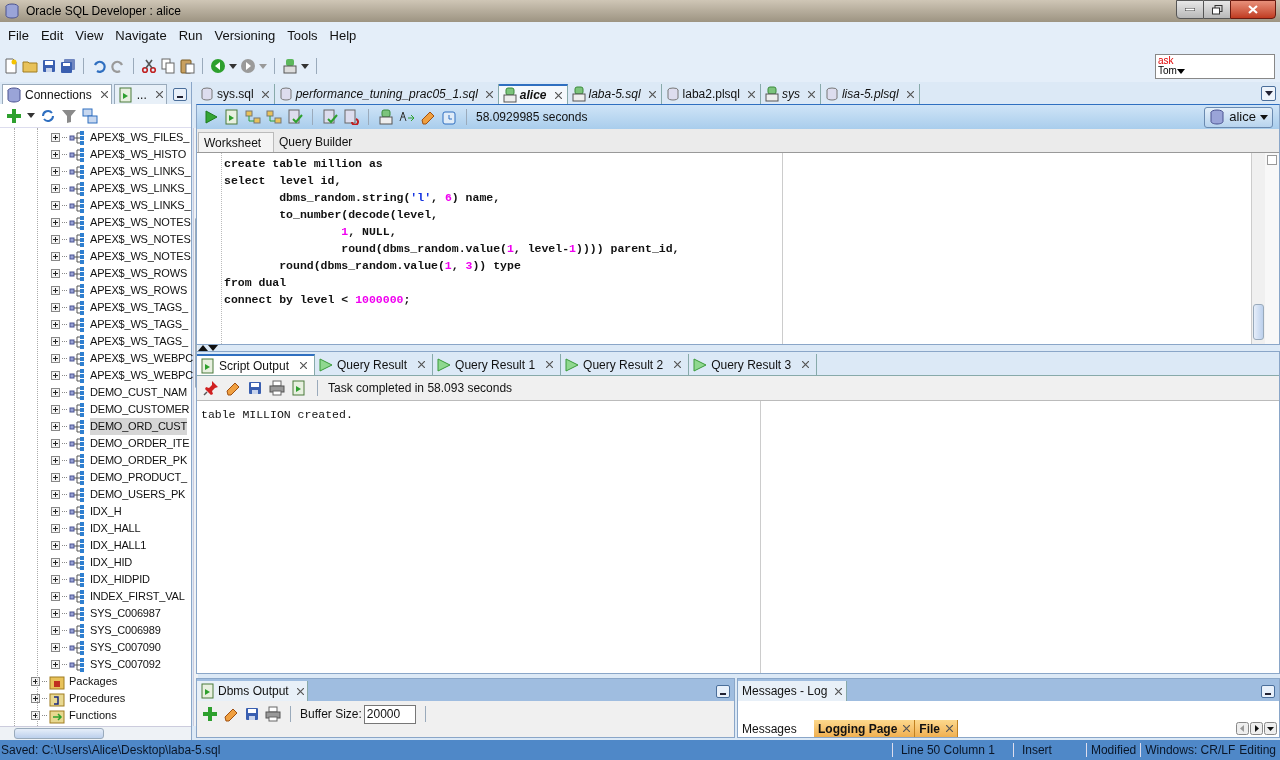  What do you see at coordinates (125, 94) in the screenshot?
I see `report-icon` at bounding box center [125, 94].